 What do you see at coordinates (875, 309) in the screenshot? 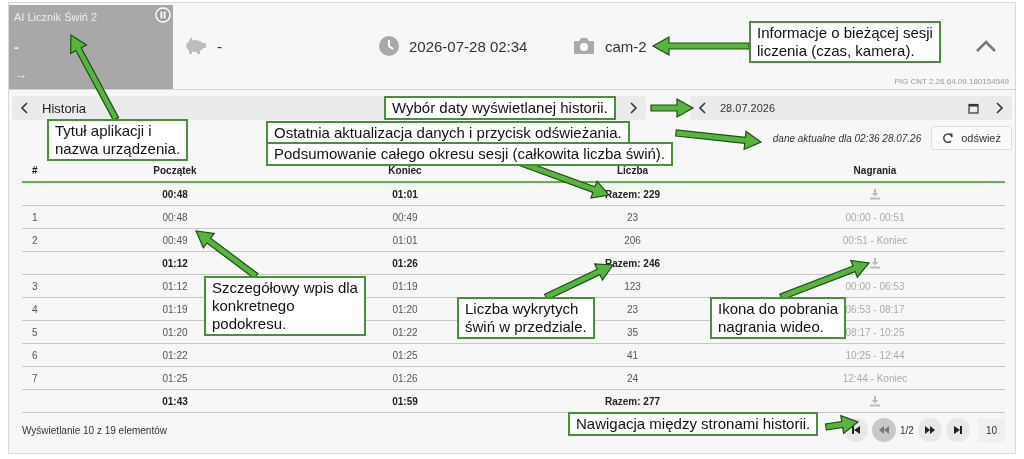
I see `table-cell: 06:53 - 08:17` at bounding box center [875, 309].